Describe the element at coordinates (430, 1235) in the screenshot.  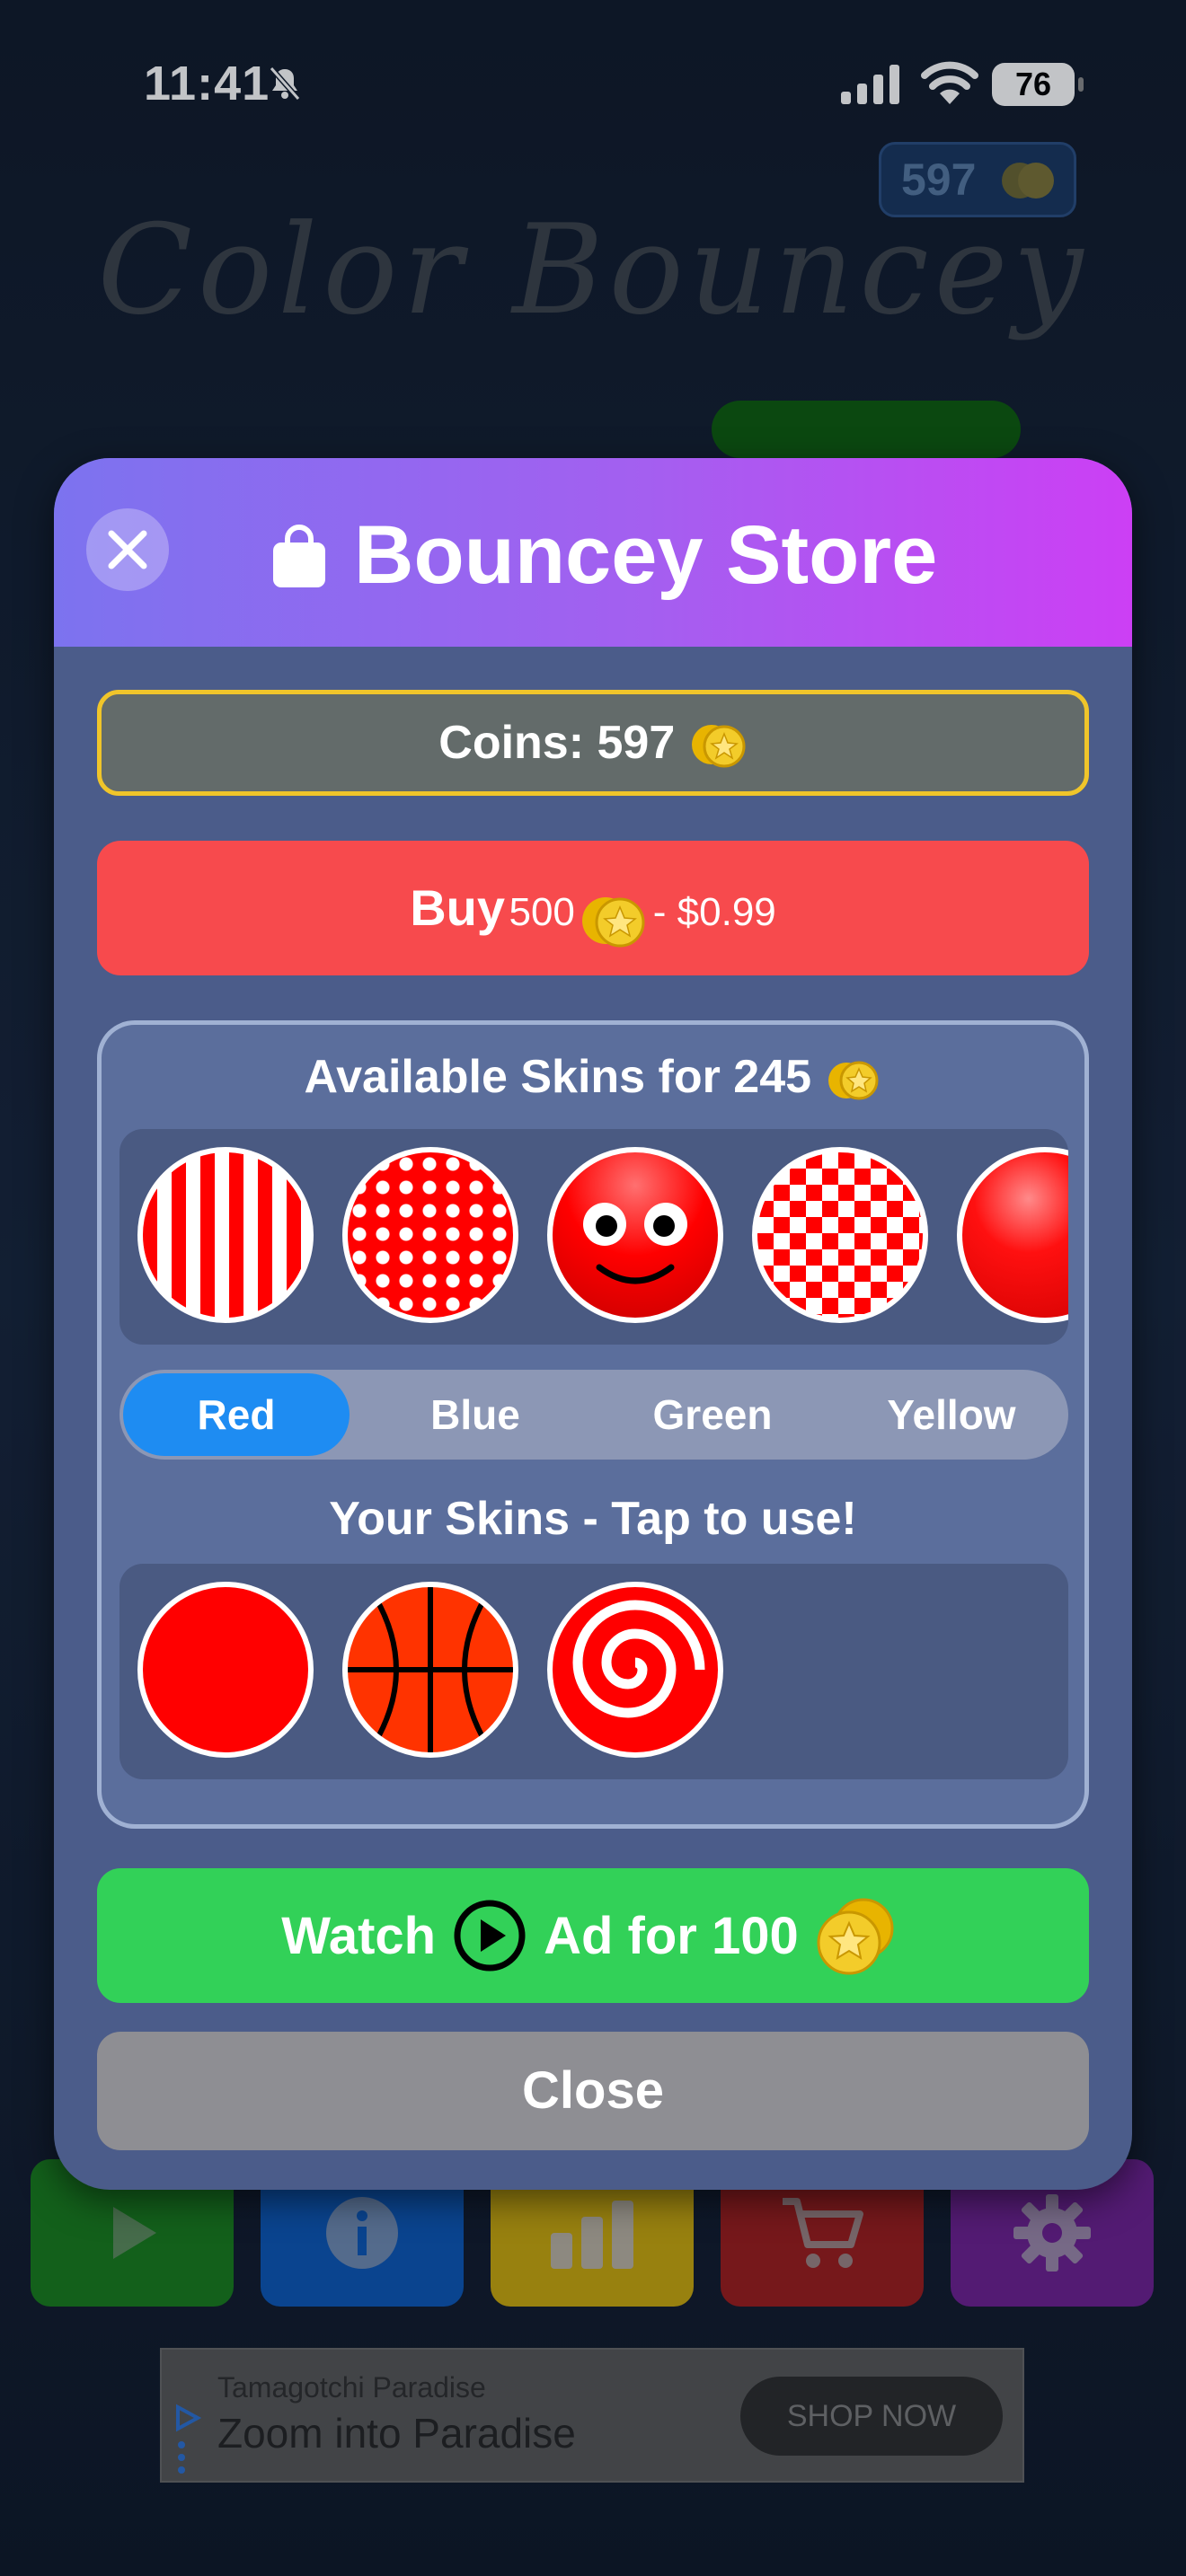
I see `skin-polka-dots` at that location.